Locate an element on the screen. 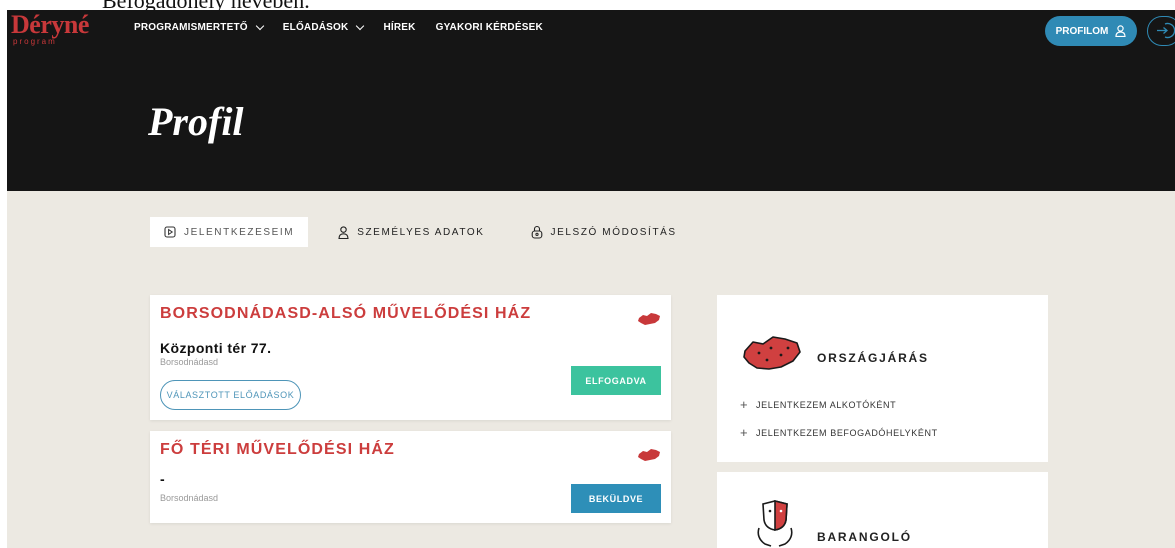 Image resolution: width=1175 pixels, height=548 pixels. apply-as-venue-link: + JELENTKEZEM BEFOGADÓHELYKÉNT is located at coordinates (839, 432).